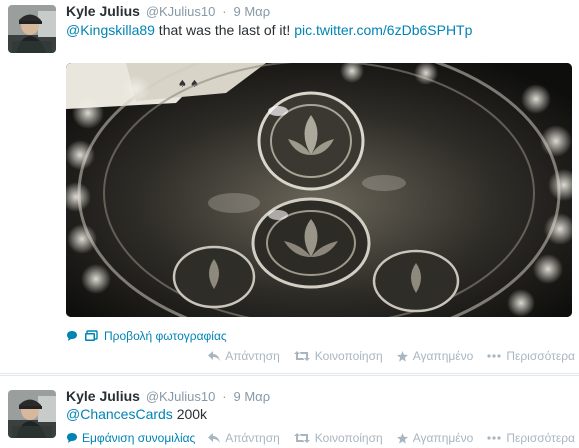  I want to click on view-photo-label: Προβολή φωτογραφίας, so click(165, 336).